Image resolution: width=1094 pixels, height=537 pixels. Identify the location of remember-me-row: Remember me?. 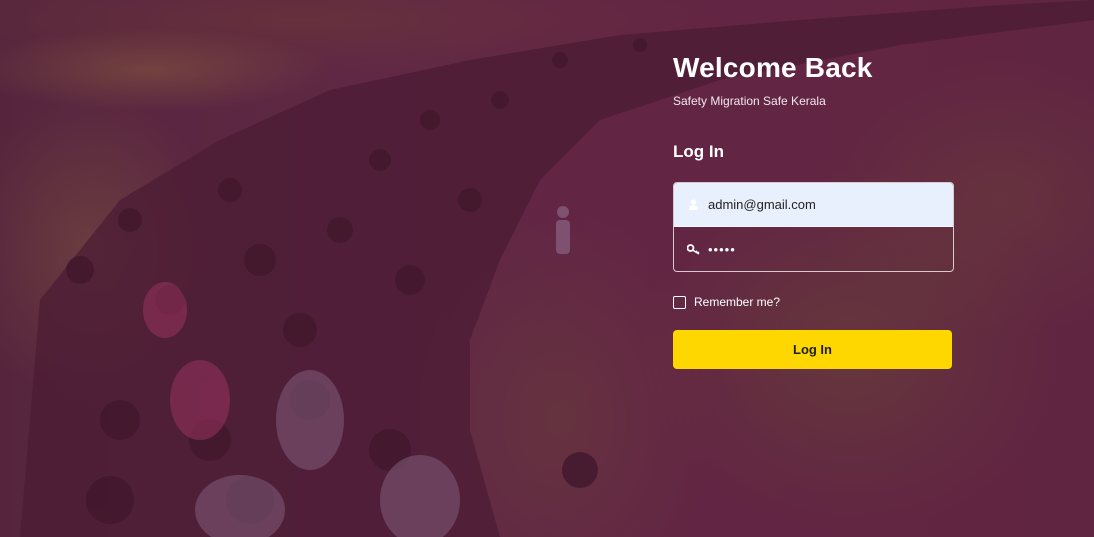
(813, 302).